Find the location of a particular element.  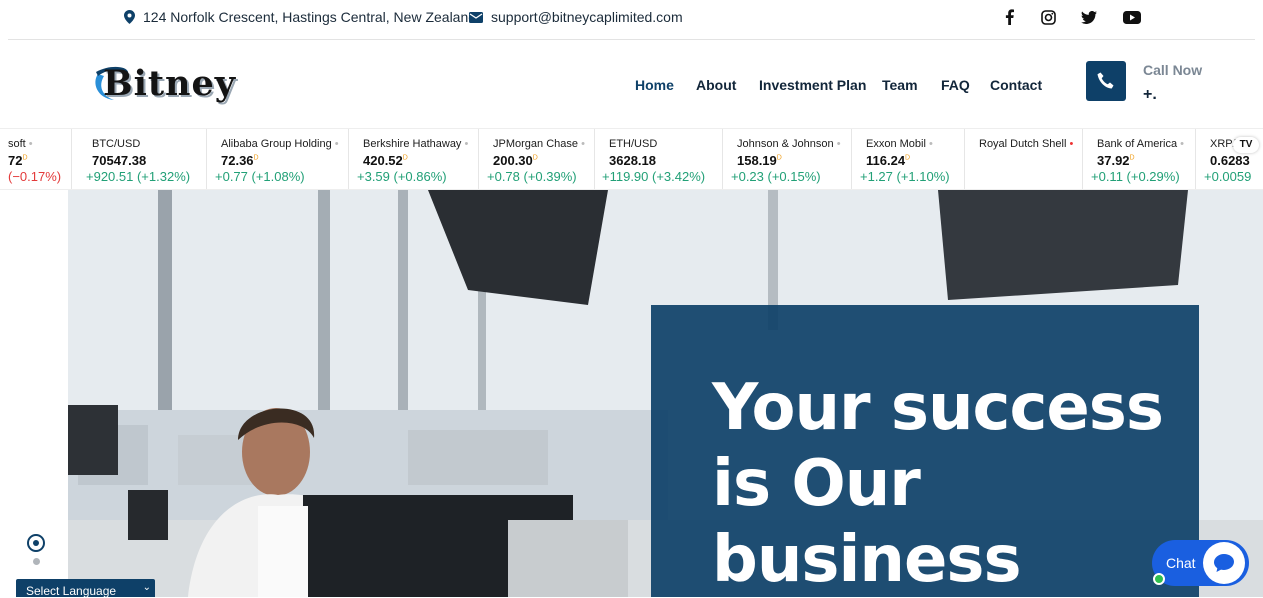

ticker-price: 72.36 is located at coordinates (237, 160).